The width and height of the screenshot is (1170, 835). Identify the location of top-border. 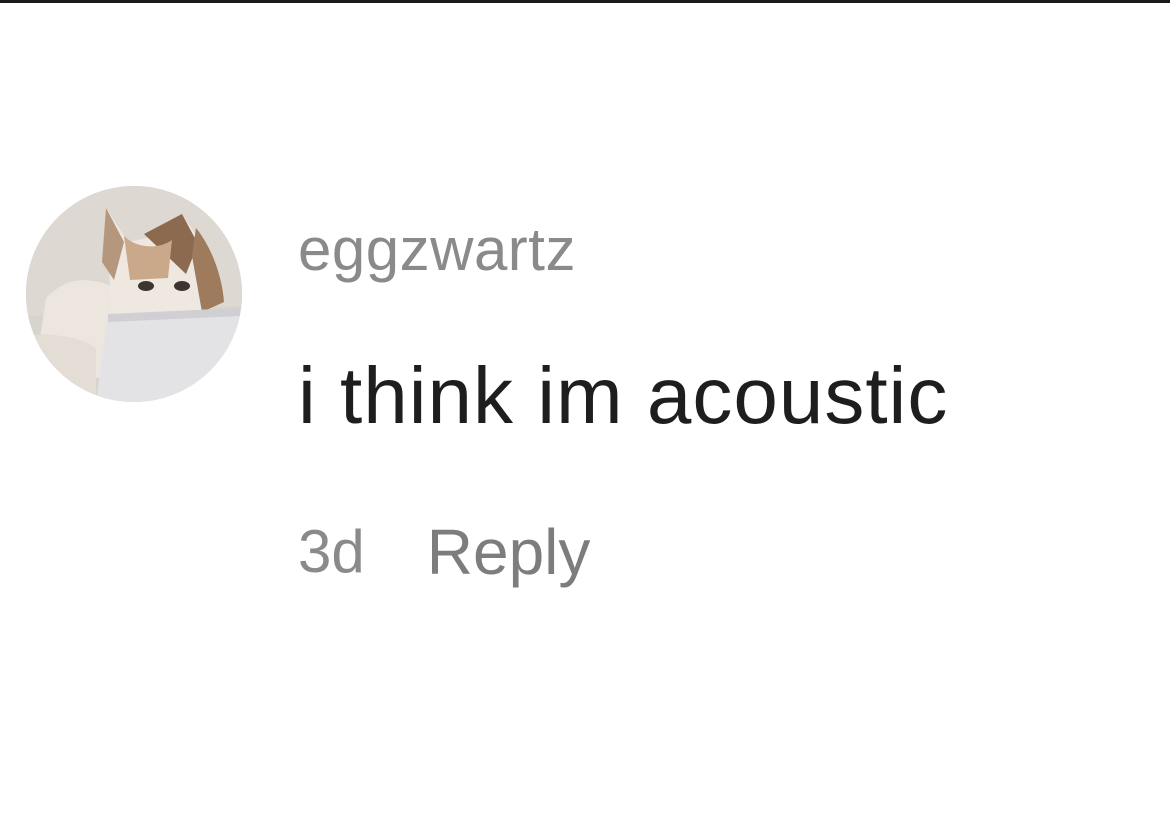
(585, 1).